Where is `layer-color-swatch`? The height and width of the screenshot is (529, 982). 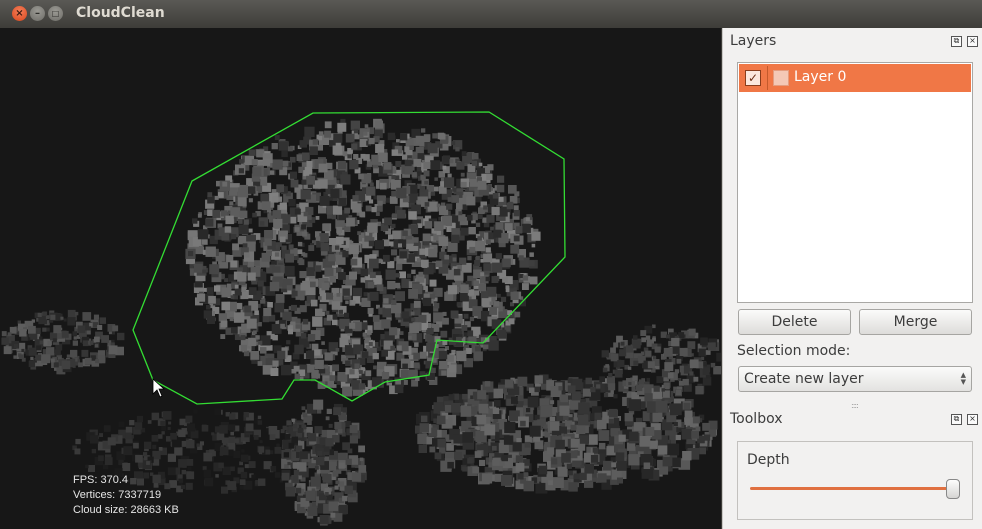 layer-color-swatch is located at coordinates (781, 78).